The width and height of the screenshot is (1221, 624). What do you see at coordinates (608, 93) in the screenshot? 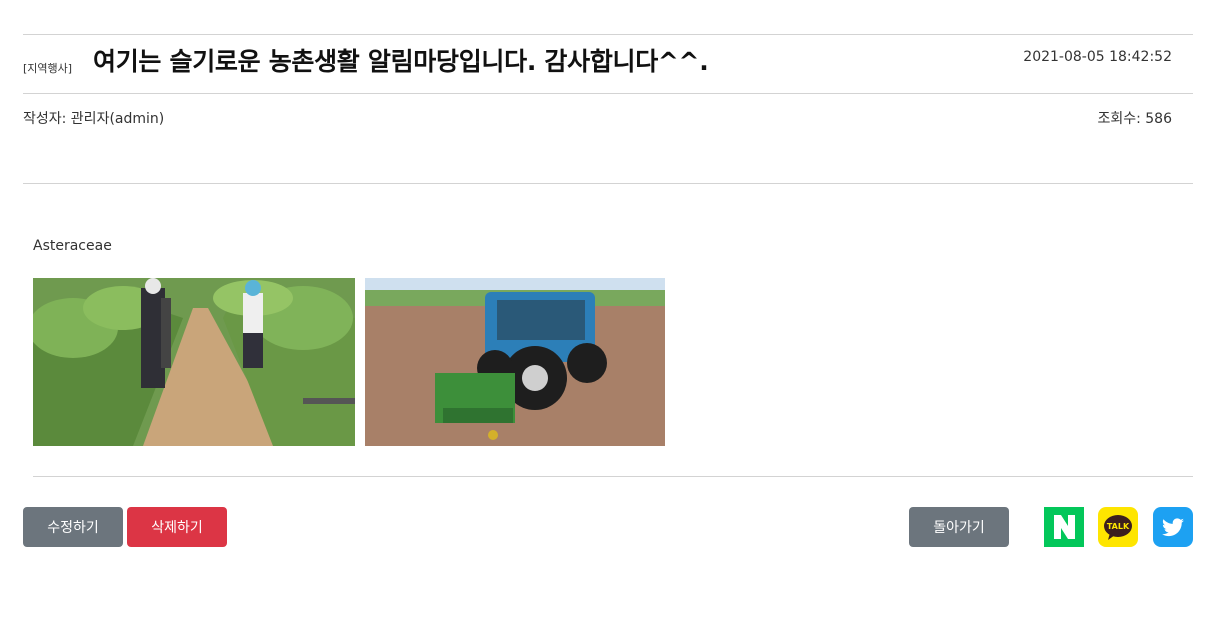
I see `title-divider` at bounding box center [608, 93].